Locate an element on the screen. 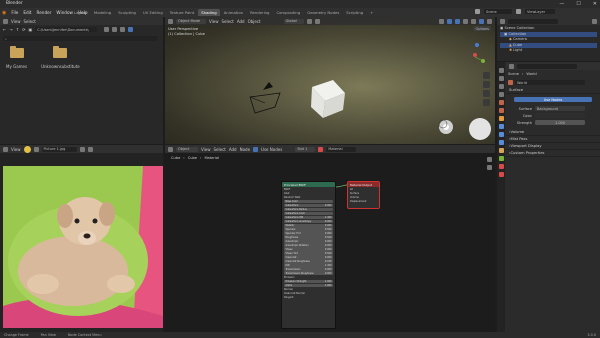  properties-tab-column is located at coordinates (501, 197).